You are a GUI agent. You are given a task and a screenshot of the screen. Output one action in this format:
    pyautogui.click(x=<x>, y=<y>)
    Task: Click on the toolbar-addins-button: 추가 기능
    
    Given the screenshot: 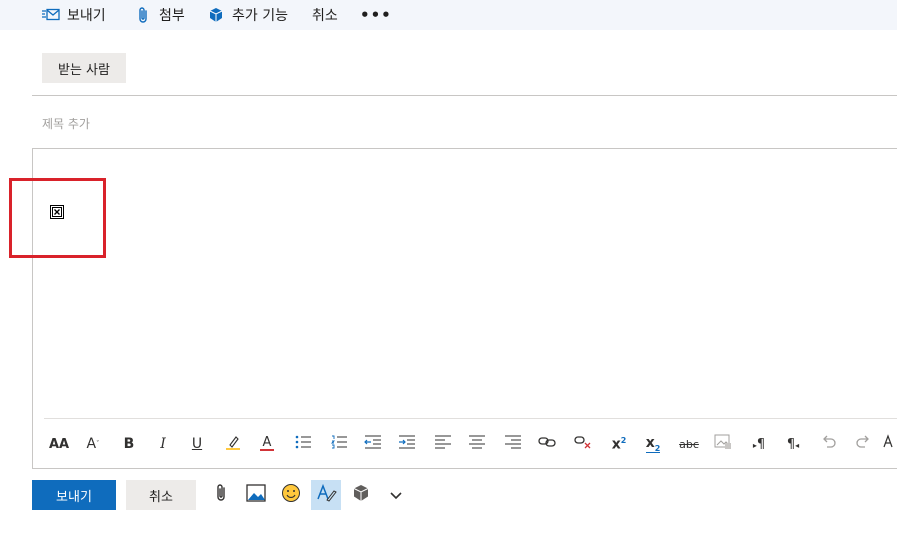 What is the action you would take?
    pyautogui.click(x=247, y=15)
    